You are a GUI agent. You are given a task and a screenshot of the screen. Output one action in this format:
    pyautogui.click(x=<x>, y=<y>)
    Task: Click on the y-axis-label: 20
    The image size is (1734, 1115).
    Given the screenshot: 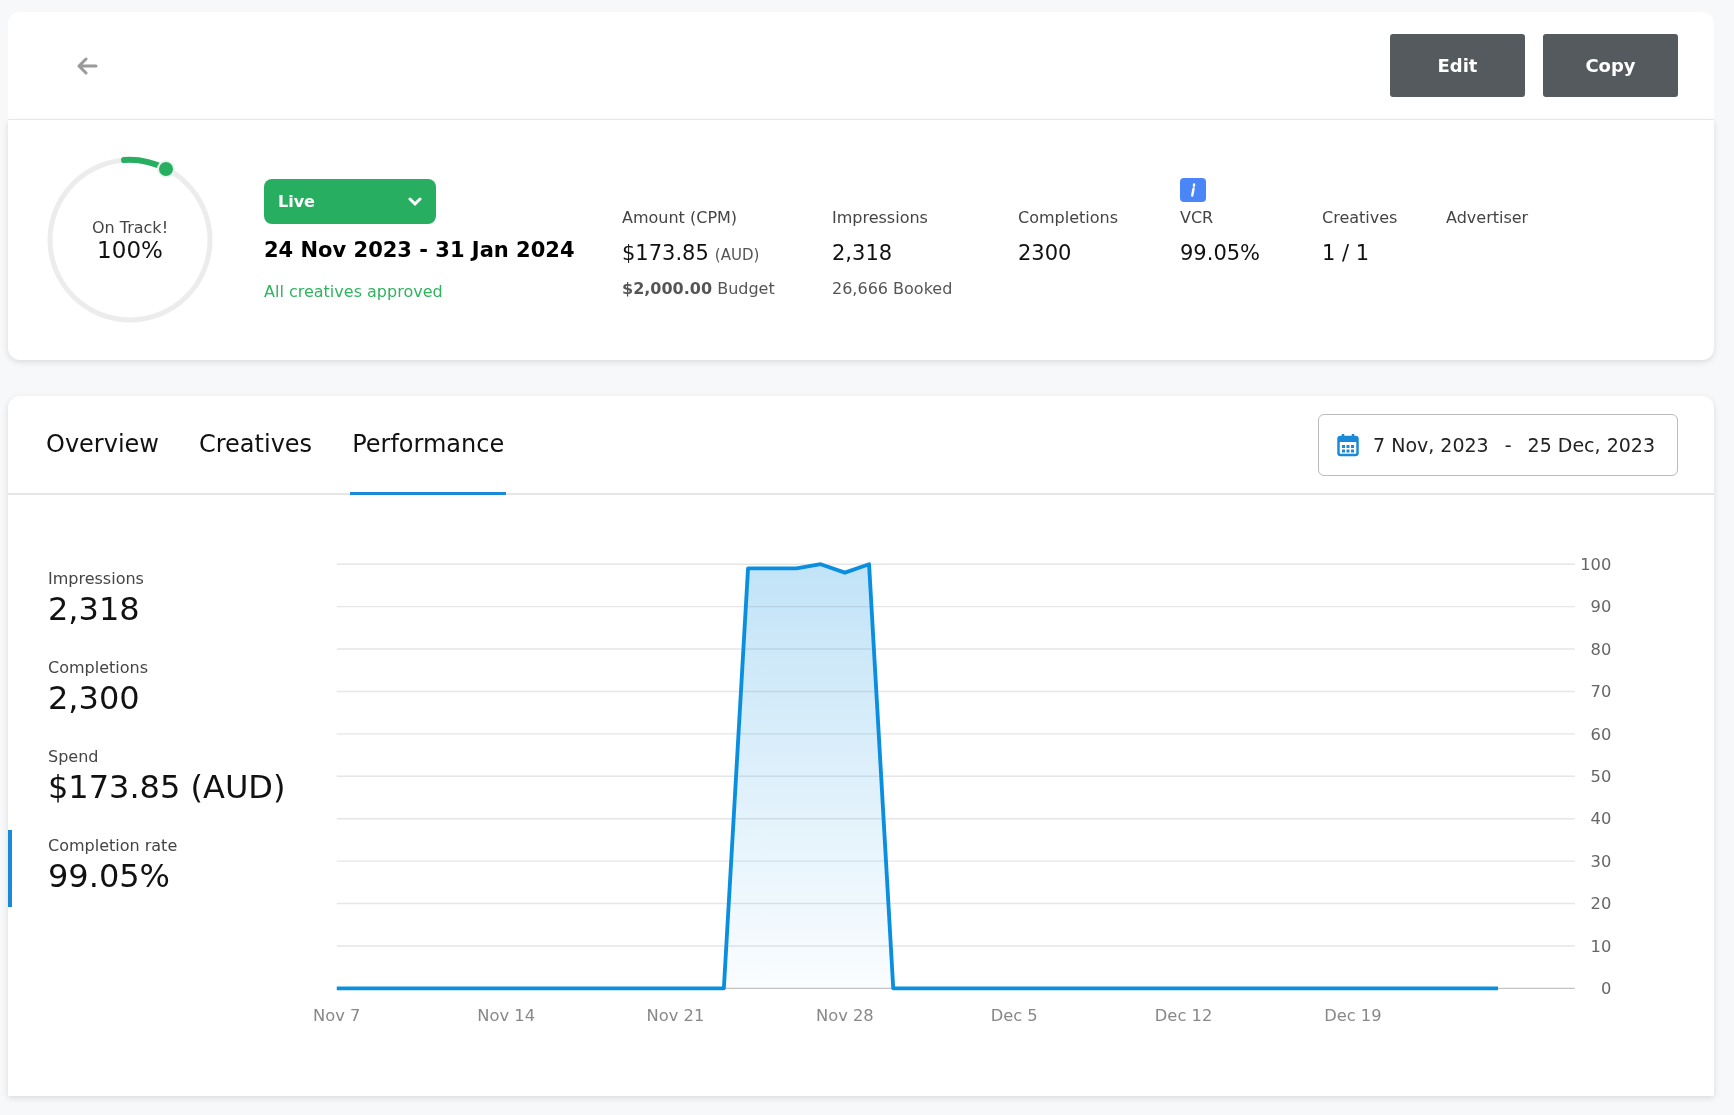 What is the action you would take?
    pyautogui.click(x=1601, y=904)
    